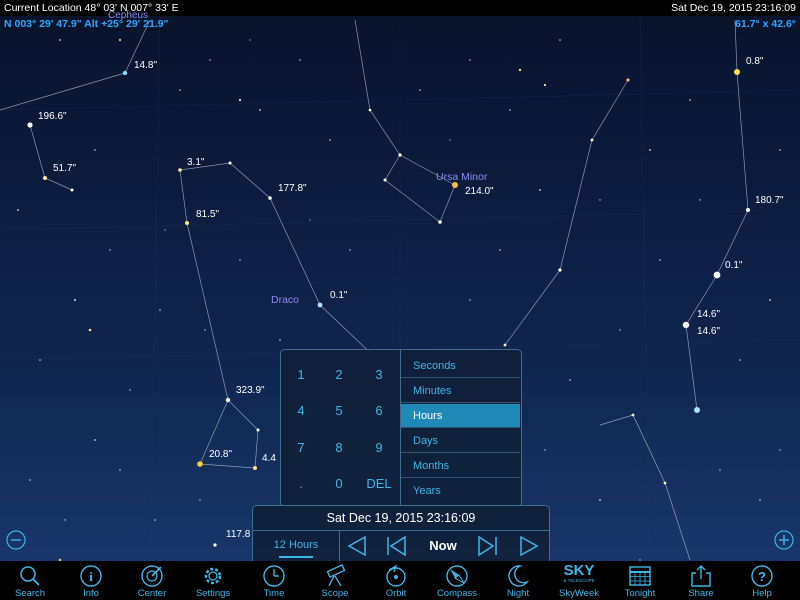 The width and height of the screenshot is (800, 600). What do you see at coordinates (301, 410) in the screenshot?
I see `key-4: 4` at bounding box center [301, 410].